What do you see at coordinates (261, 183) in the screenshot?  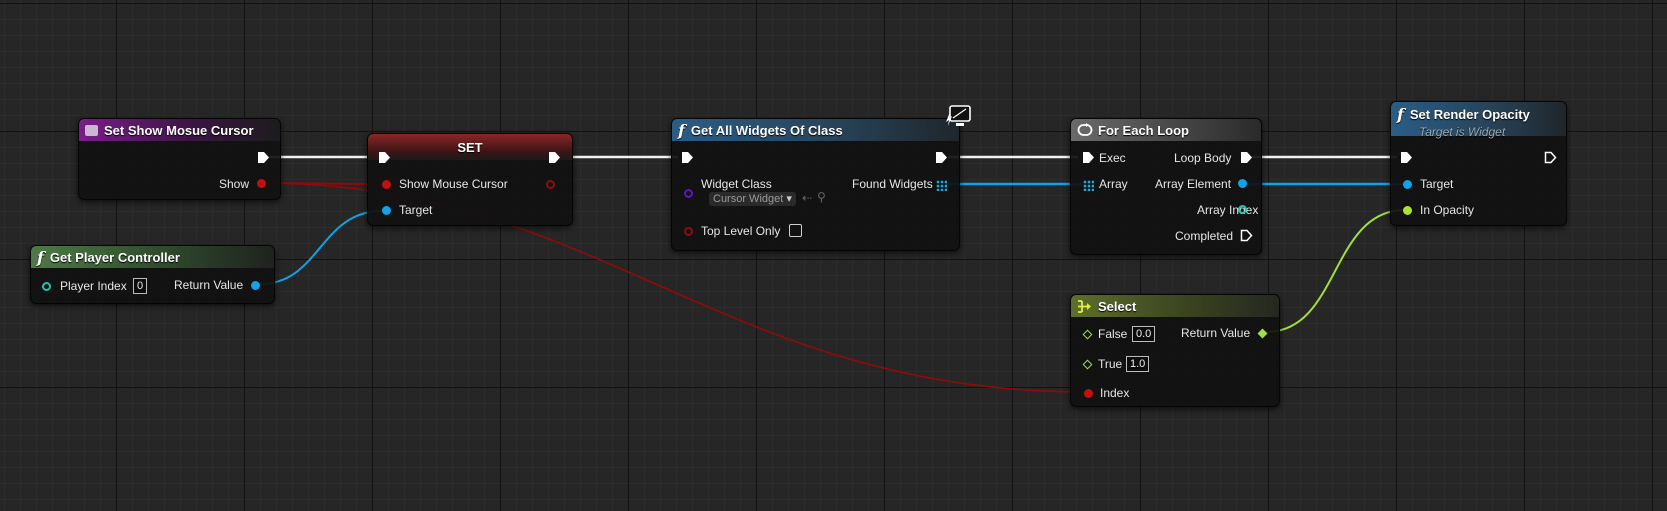 I see `show-pin` at bounding box center [261, 183].